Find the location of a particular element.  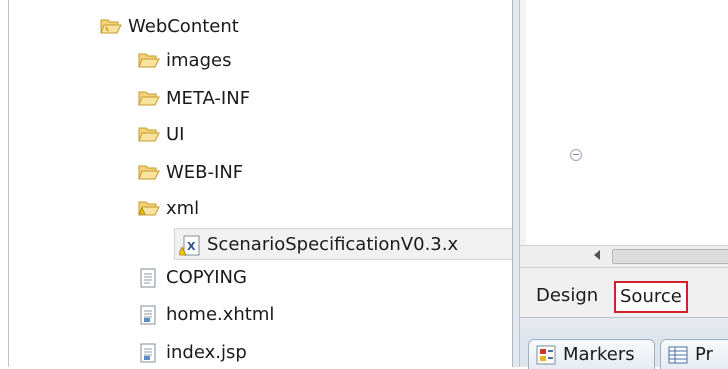

markers-icon is located at coordinates (546, 355).